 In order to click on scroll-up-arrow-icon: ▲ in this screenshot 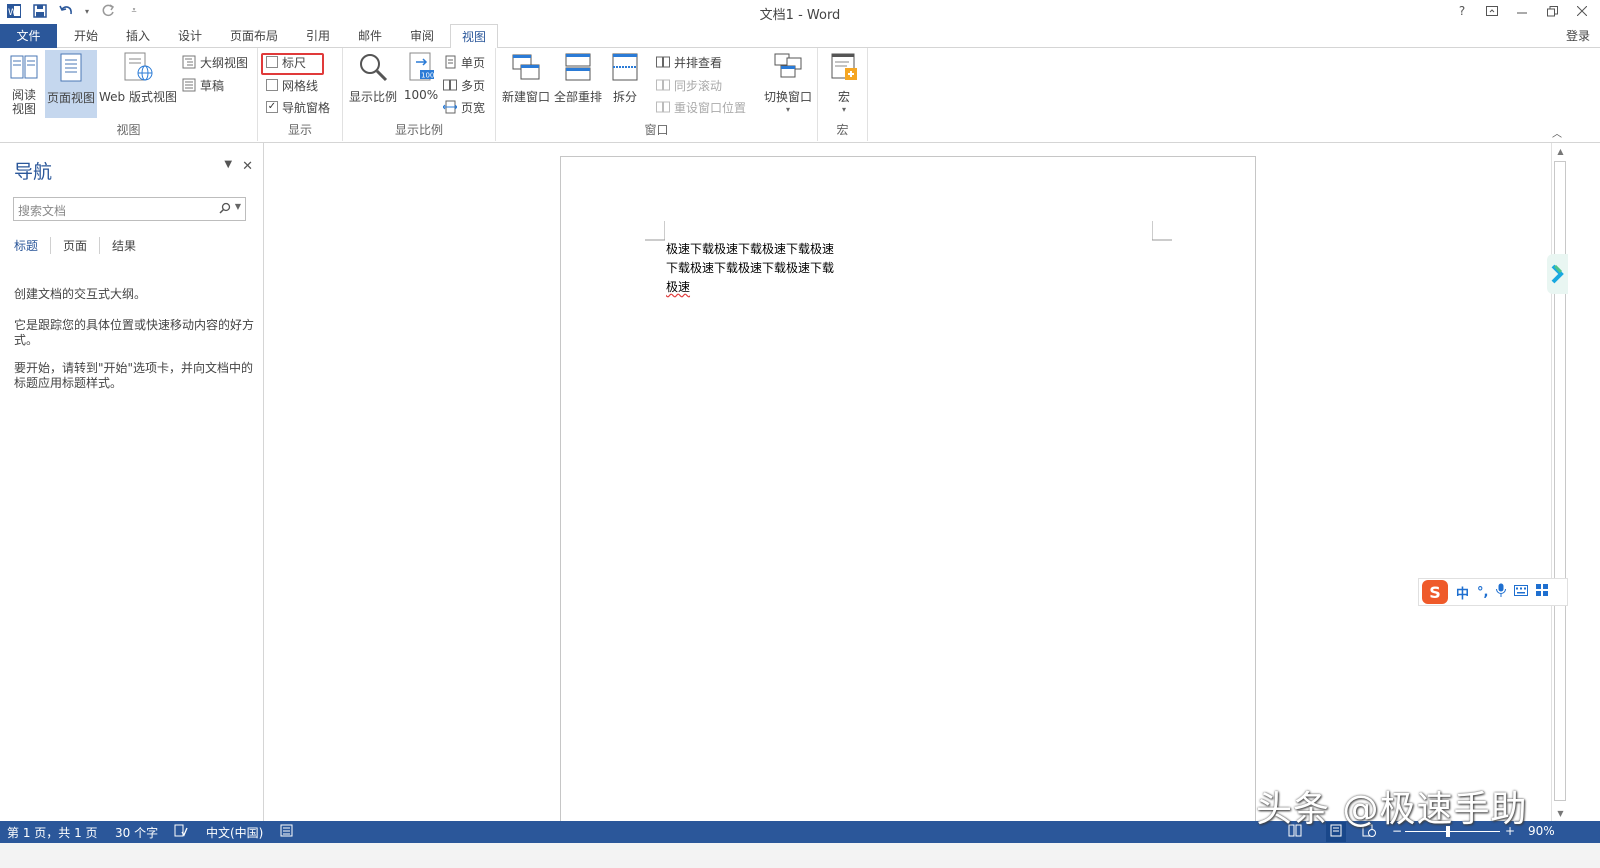, I will do `click(1560, 151)`.